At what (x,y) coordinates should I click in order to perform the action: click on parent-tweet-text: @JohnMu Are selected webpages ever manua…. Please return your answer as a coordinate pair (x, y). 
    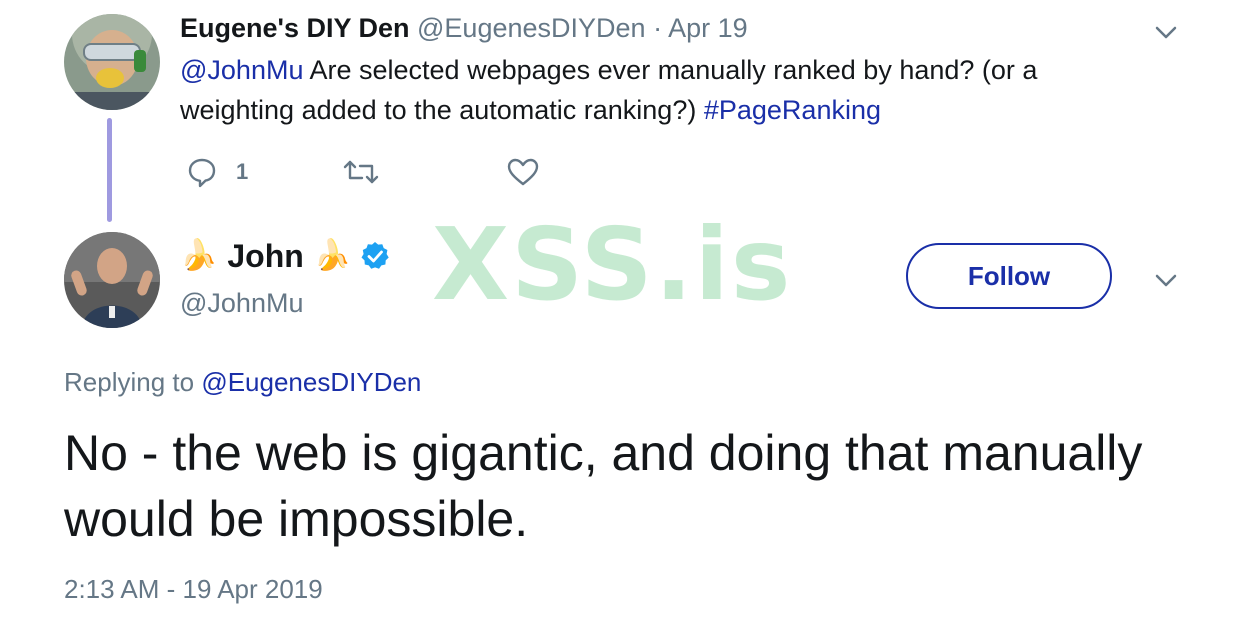
    Looking at the image, I should click on (660, 90).